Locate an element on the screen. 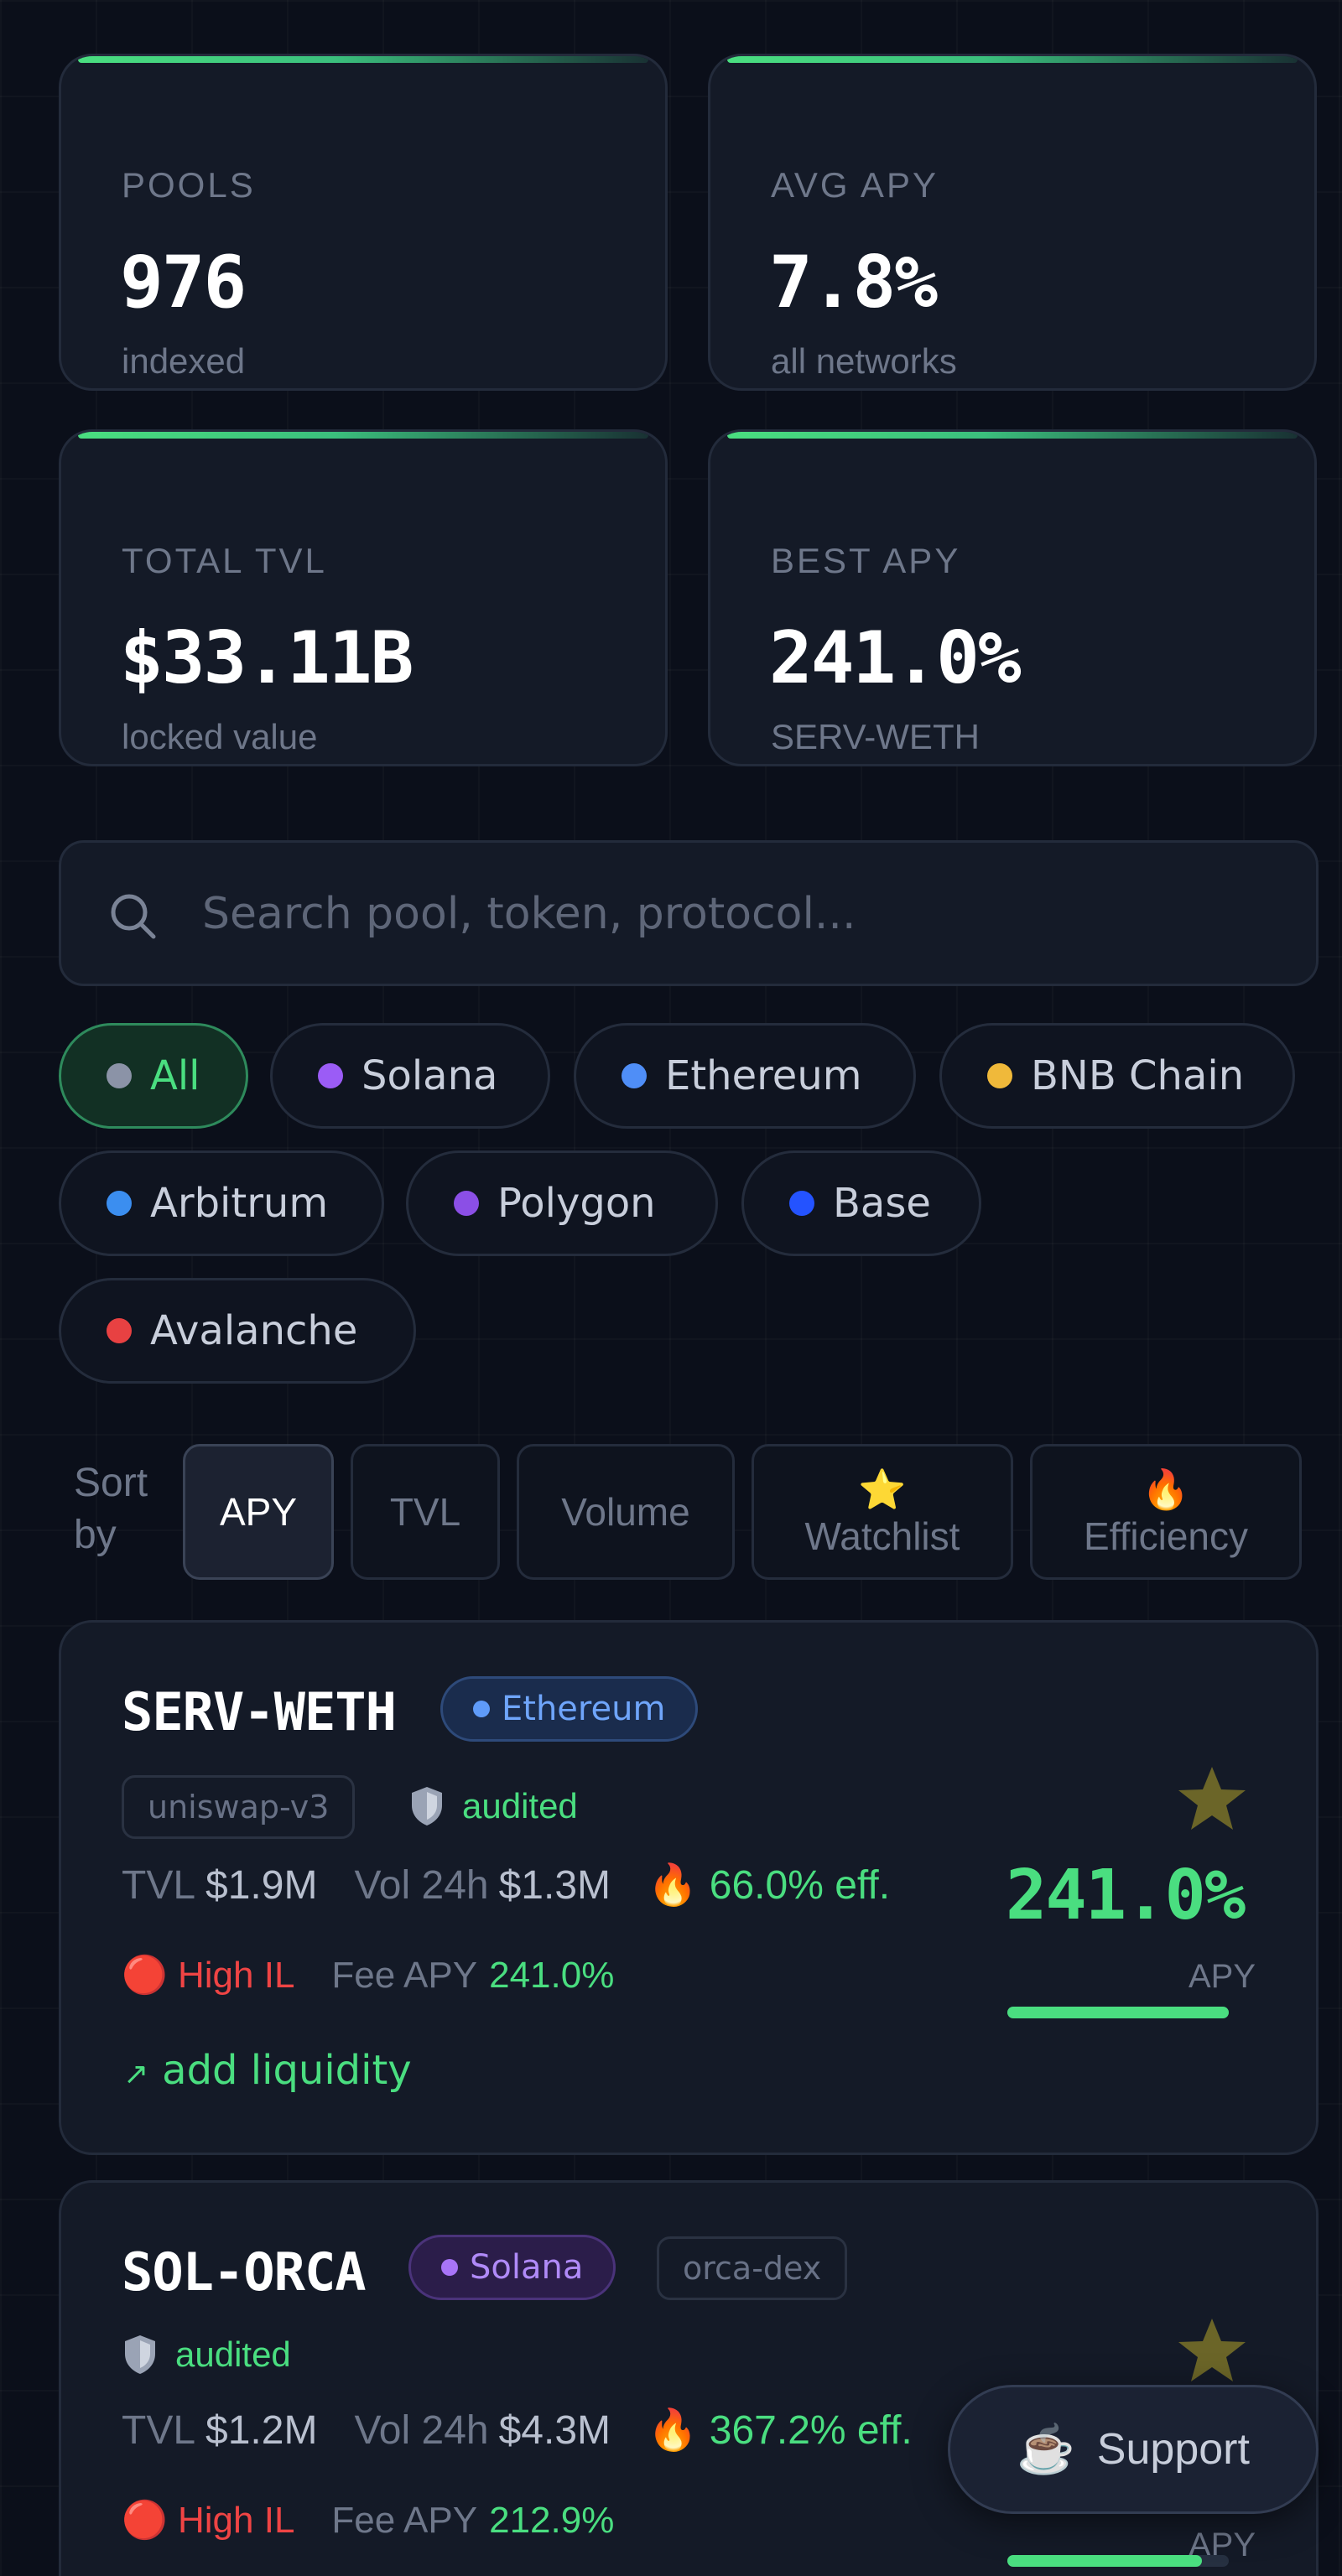 This screenshot has width=1342, height=2576. chain-filter-bnb-chain: BNB Chain is located at coordinates (1117, 1076).